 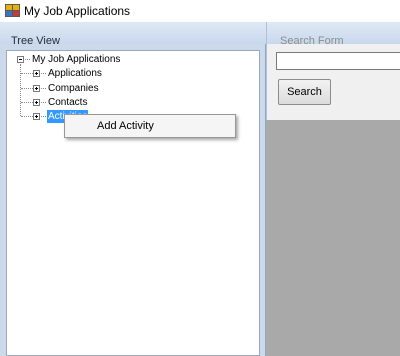 I want to click on search-input, so click(x=338, y=61).